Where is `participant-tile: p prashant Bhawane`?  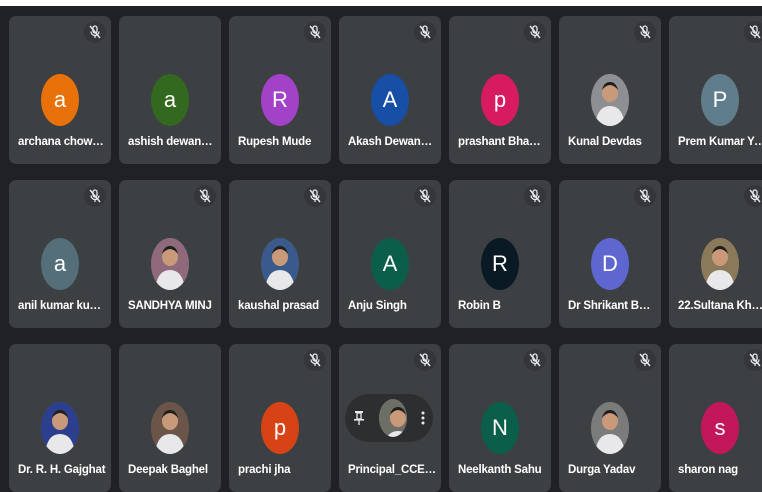 participant-tile: p prashant Bhawane is located at coordinates (500, 90).